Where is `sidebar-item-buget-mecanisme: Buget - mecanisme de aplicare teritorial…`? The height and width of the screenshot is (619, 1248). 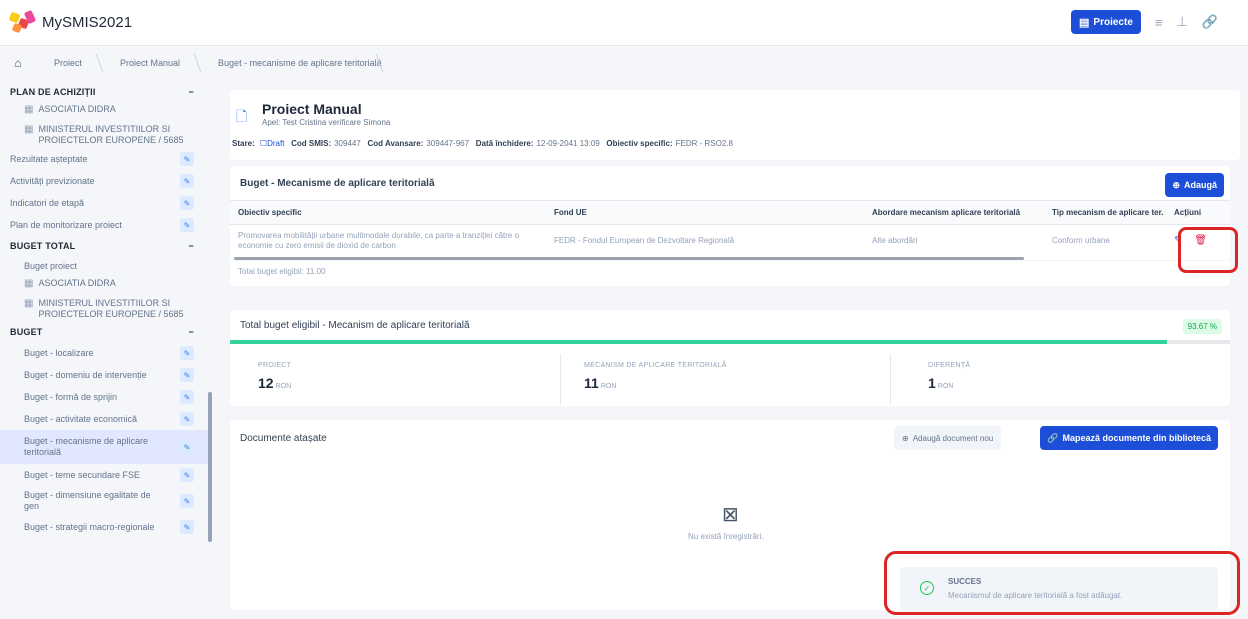
sidebar-item-buget-mecanisme: Buget - mecanisme de aplicare teritorial… is located at coordinates (104, 447).